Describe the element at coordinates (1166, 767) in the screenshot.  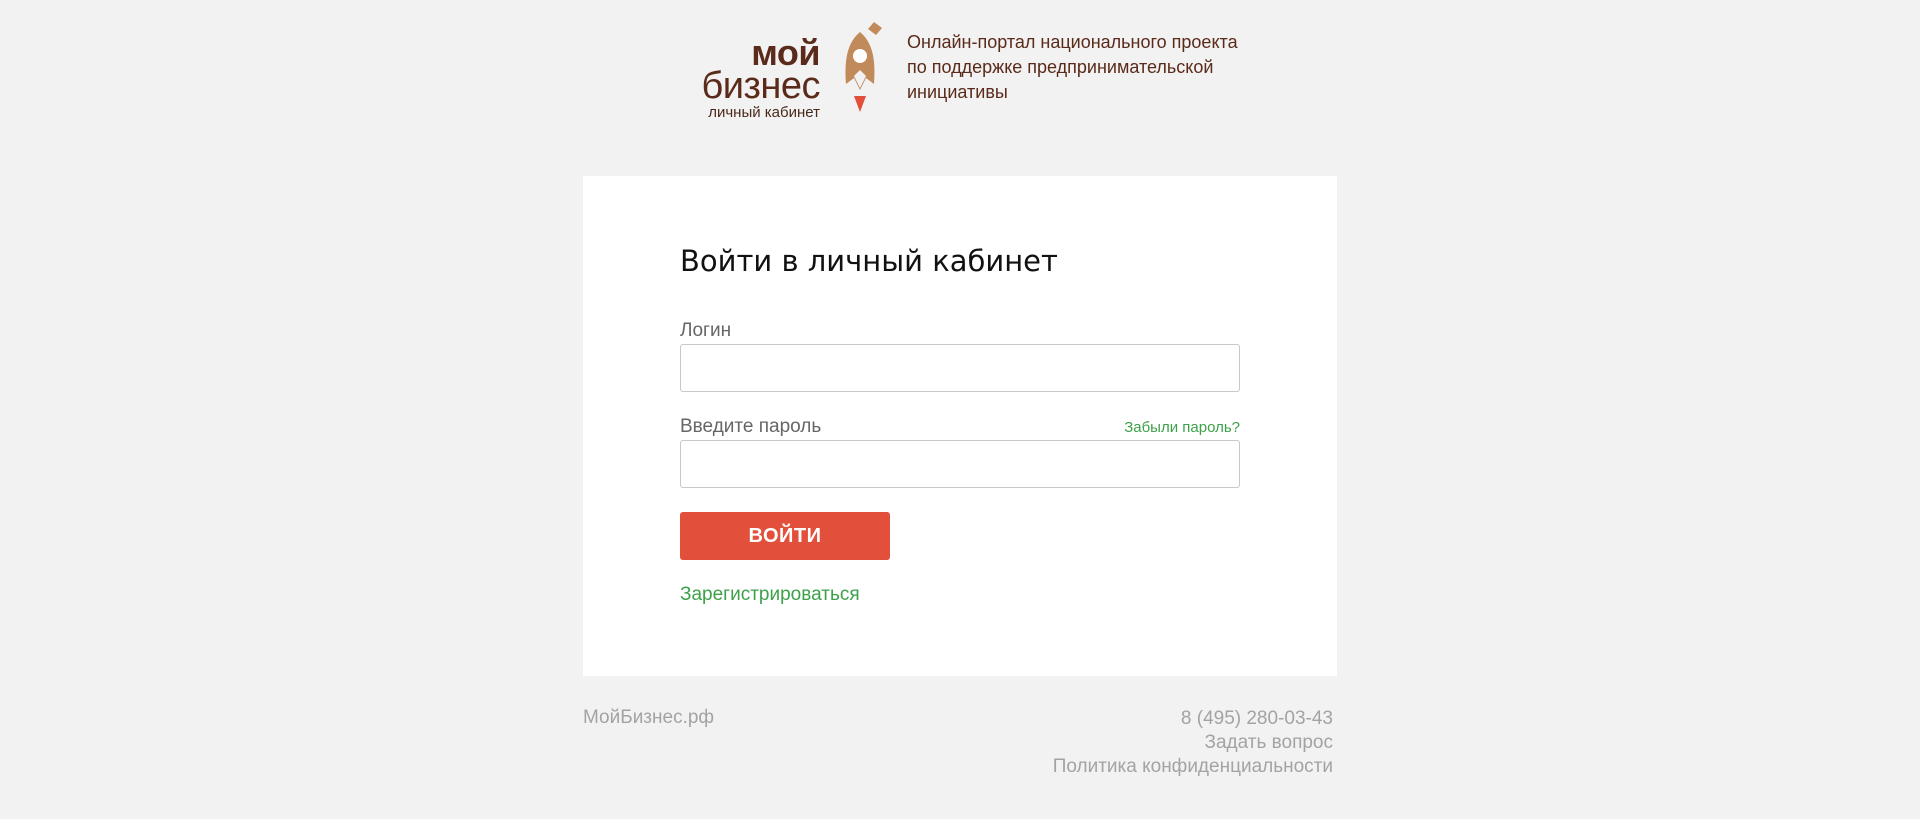
I see `footer-privacy-link: Политика конфиденциальности` at that location.